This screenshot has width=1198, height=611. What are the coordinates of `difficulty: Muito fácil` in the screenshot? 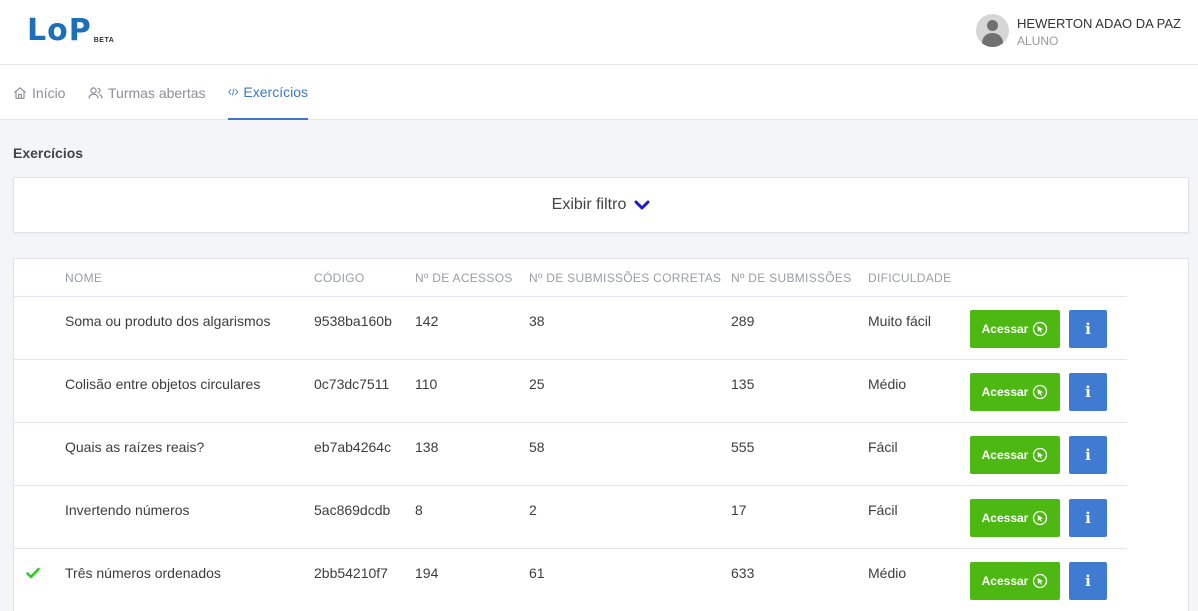 It's located at (900, 321).